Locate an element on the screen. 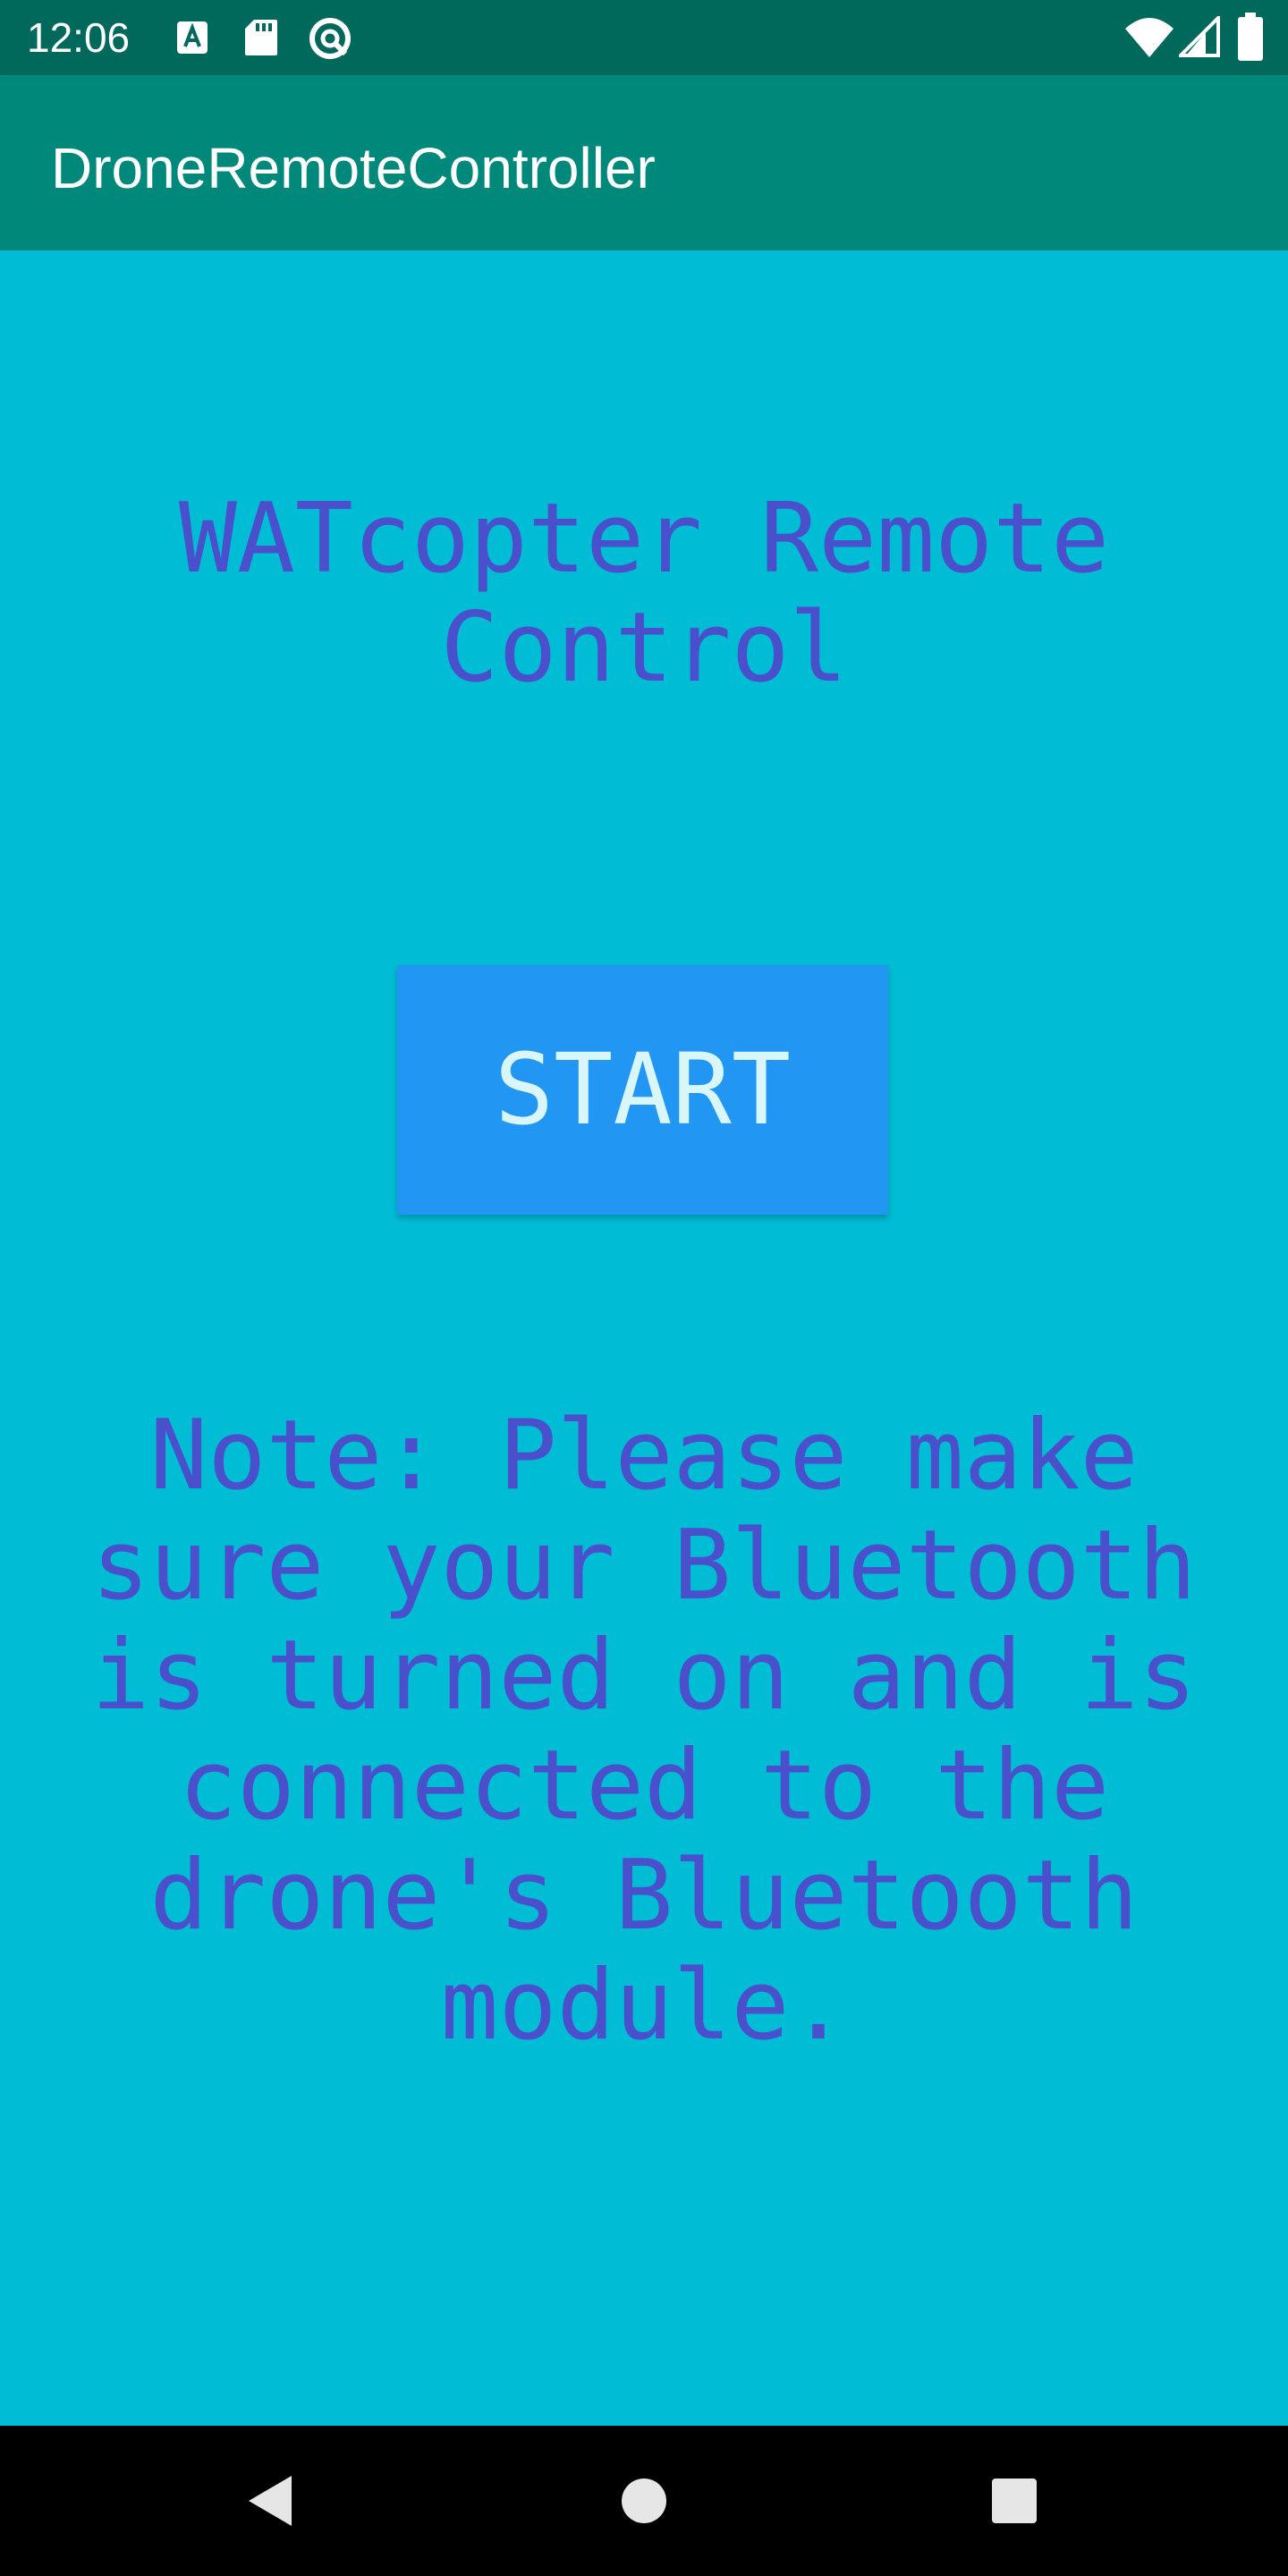 This screenshot has height=2576, width=1288. recents-icon is located at coordinates (1014, 2501).